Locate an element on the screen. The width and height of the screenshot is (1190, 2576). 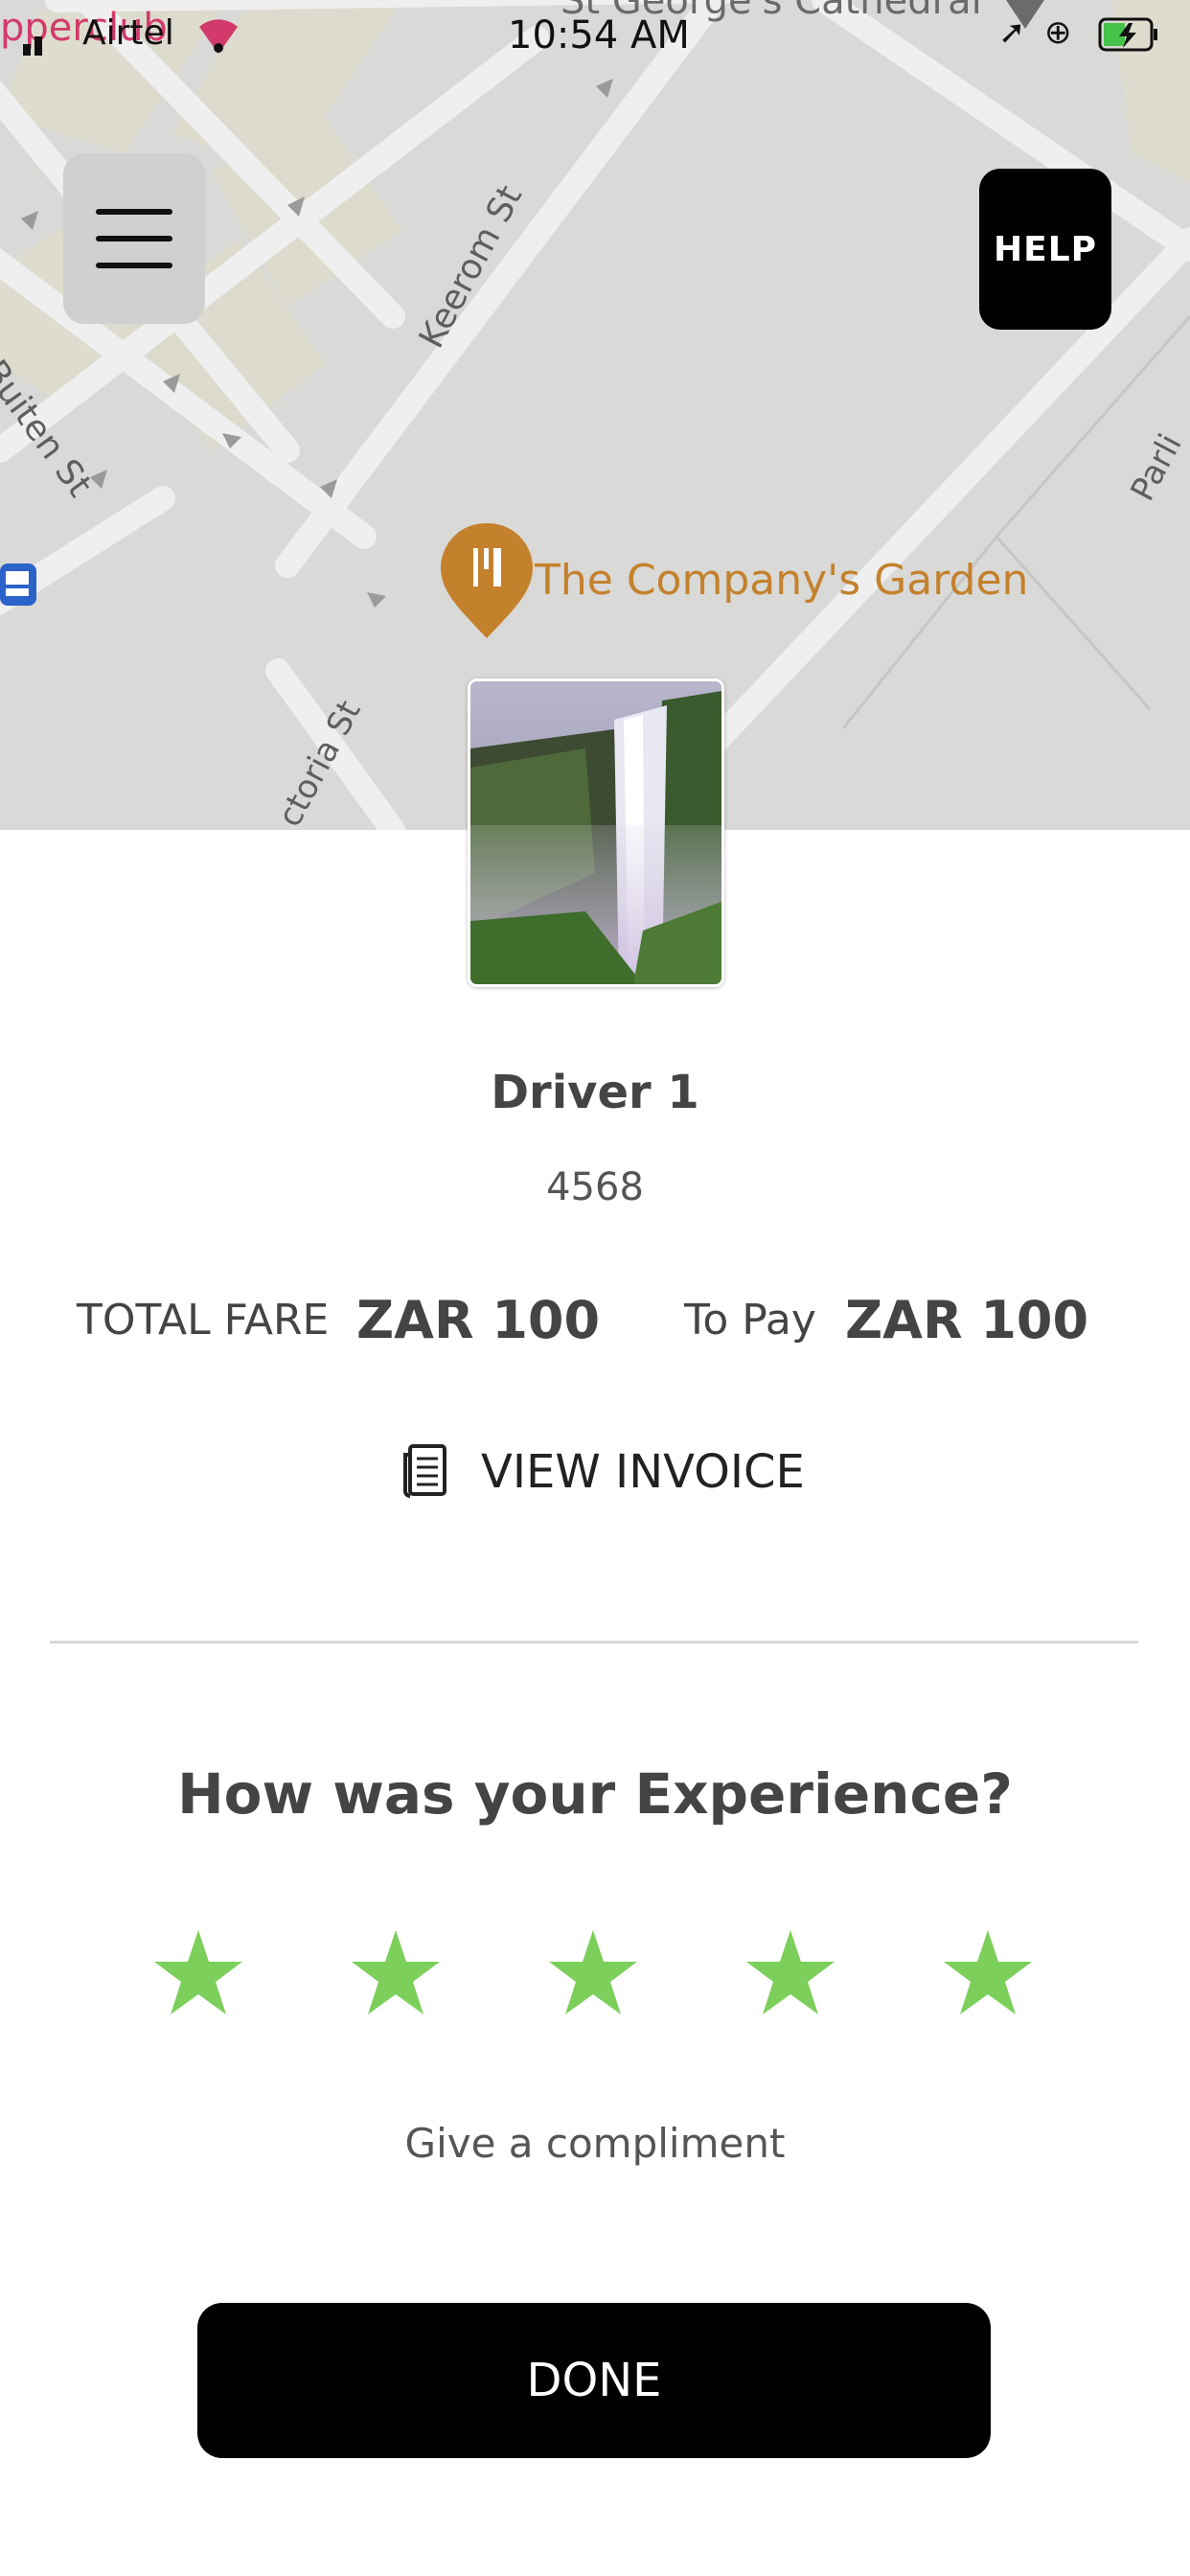
total-fare-value: ZAR 100 is located at coordinates (479, 1320).